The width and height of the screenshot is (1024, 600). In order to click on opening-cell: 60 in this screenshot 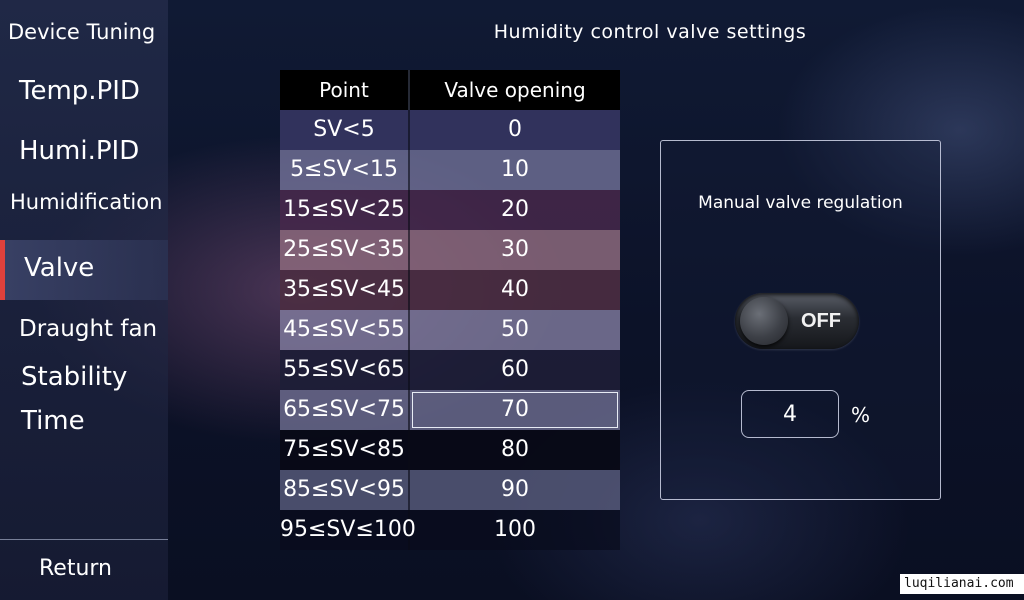, I will do `click(515, 370)`.